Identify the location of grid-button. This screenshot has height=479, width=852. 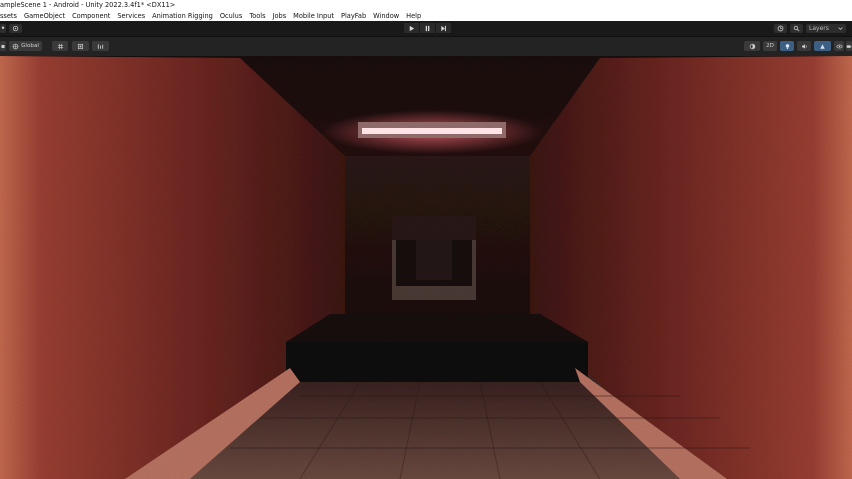
(60, 46).